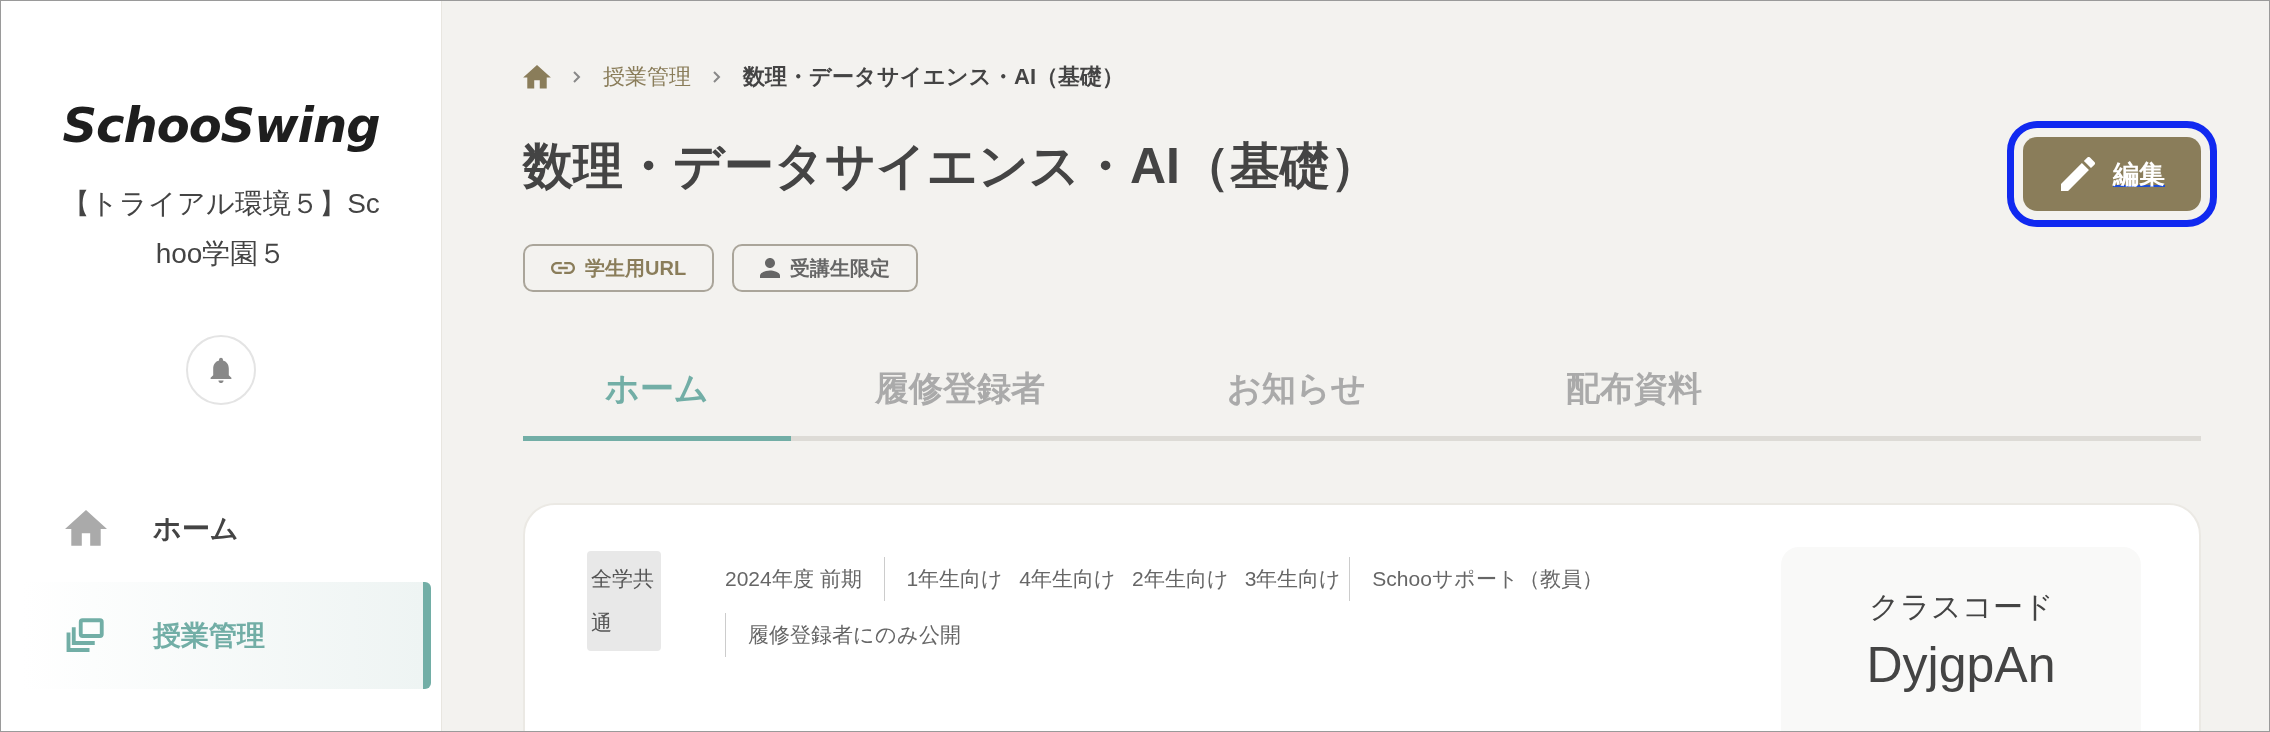  I want to click on grade-text: 3年生向け, so click(1293, 579).